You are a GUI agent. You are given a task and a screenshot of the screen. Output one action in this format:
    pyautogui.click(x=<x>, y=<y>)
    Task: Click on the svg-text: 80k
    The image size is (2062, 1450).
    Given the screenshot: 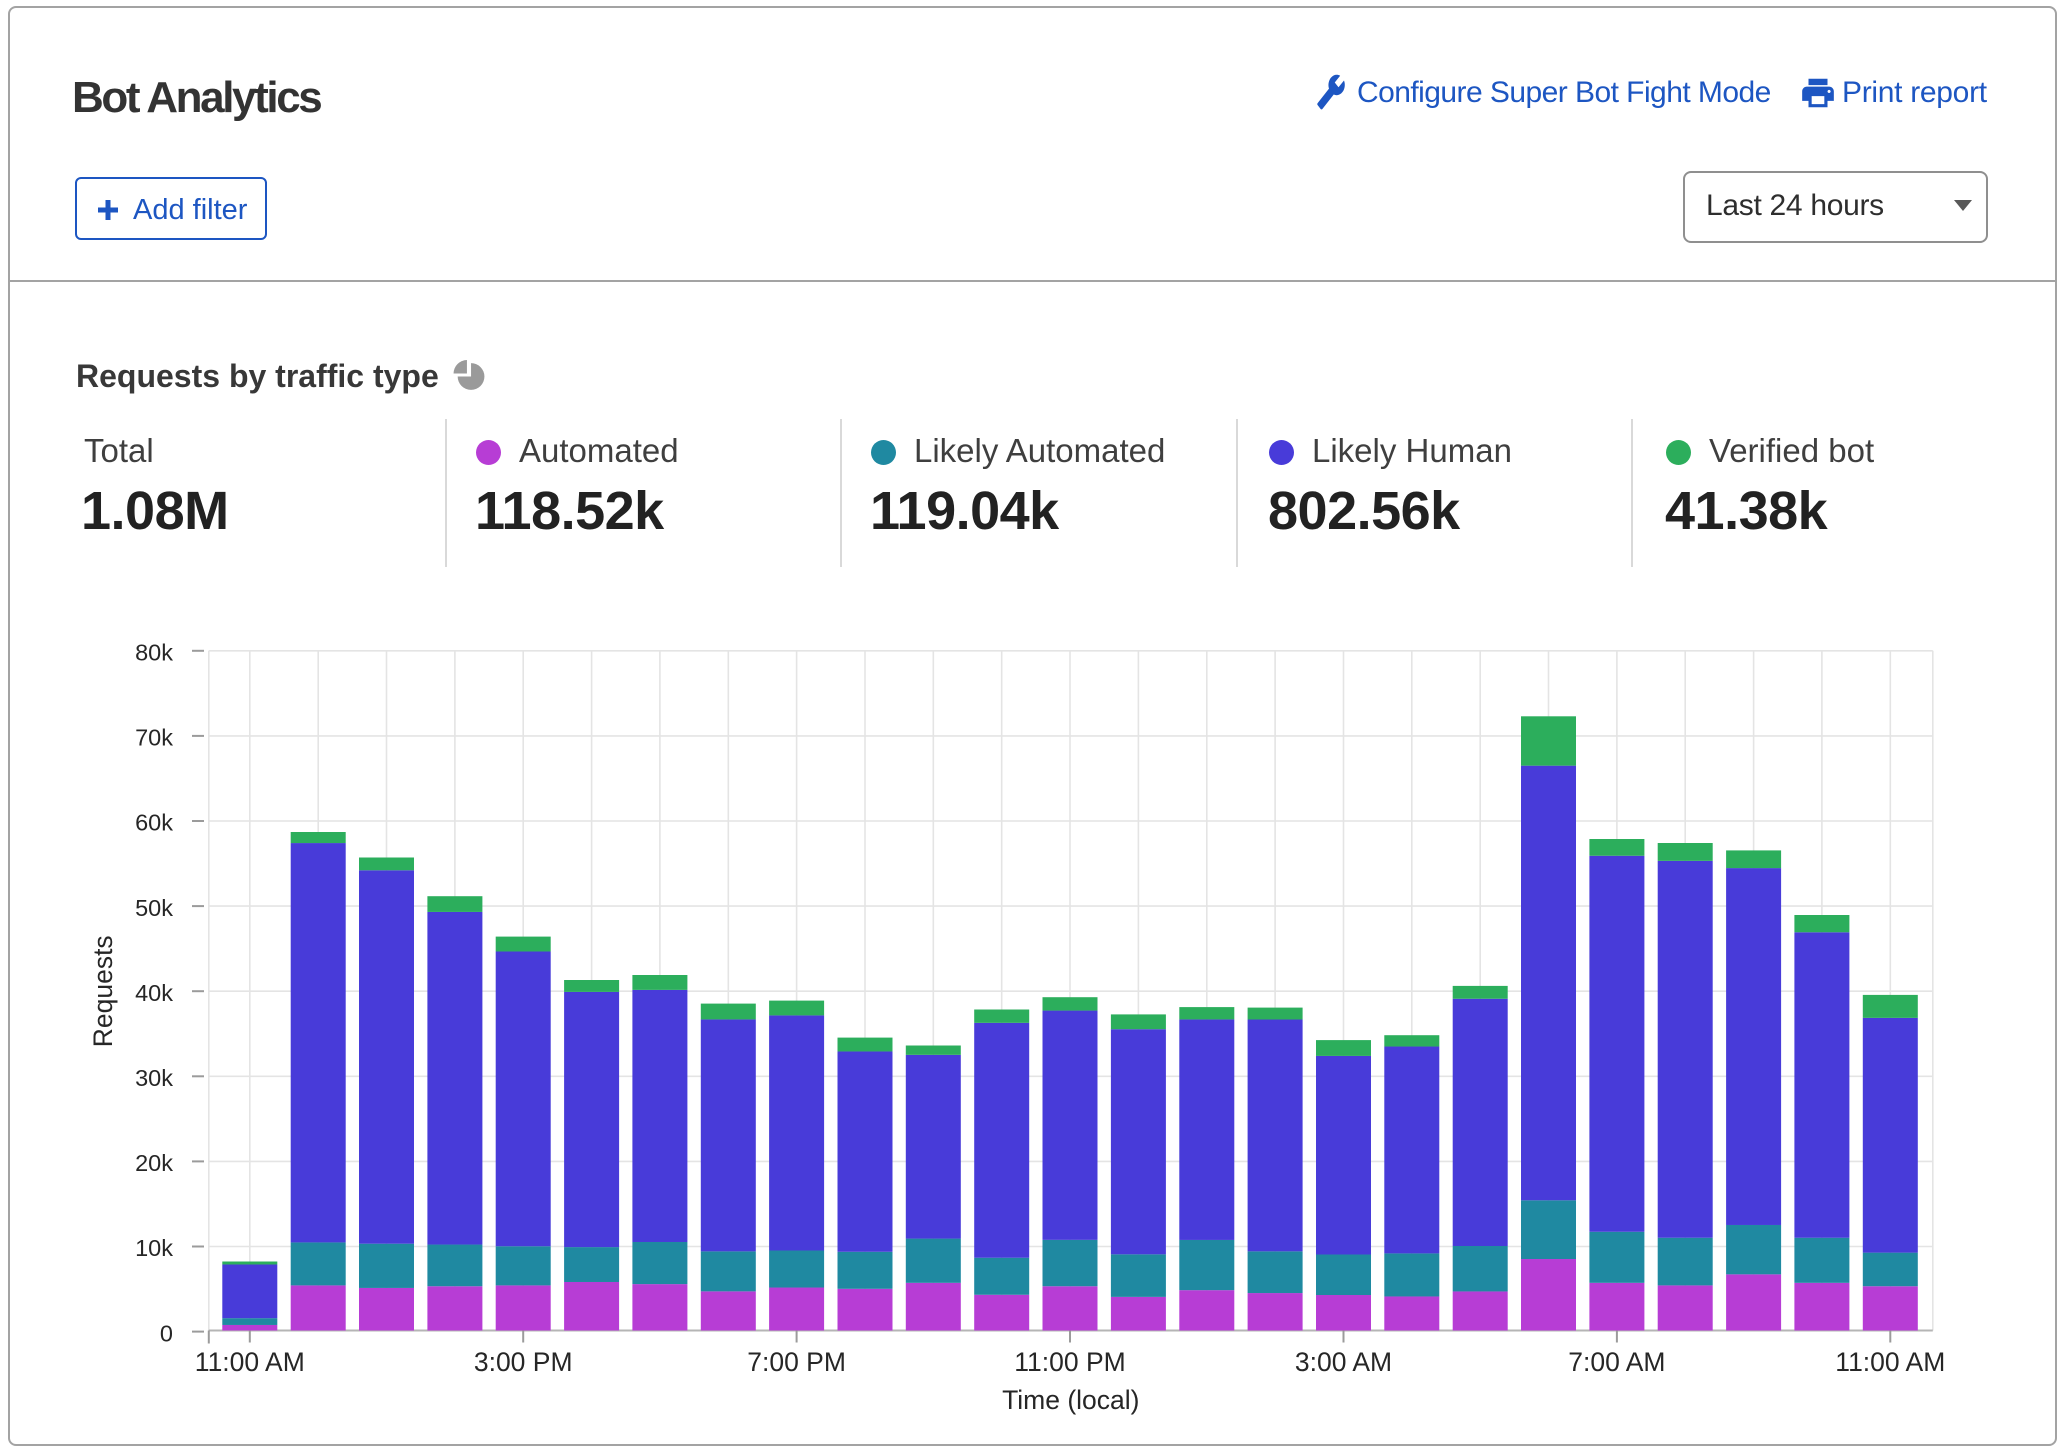 What is the action you would take?
    pyautogui.click(x=154, y=653)
    